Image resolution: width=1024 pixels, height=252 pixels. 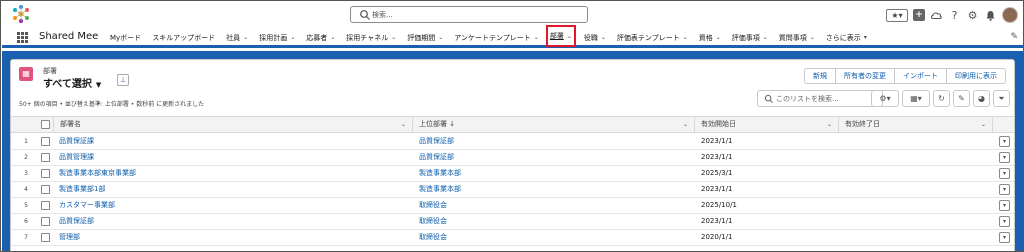 I want to click on app-logo-icon, so click(x=21, y=14).